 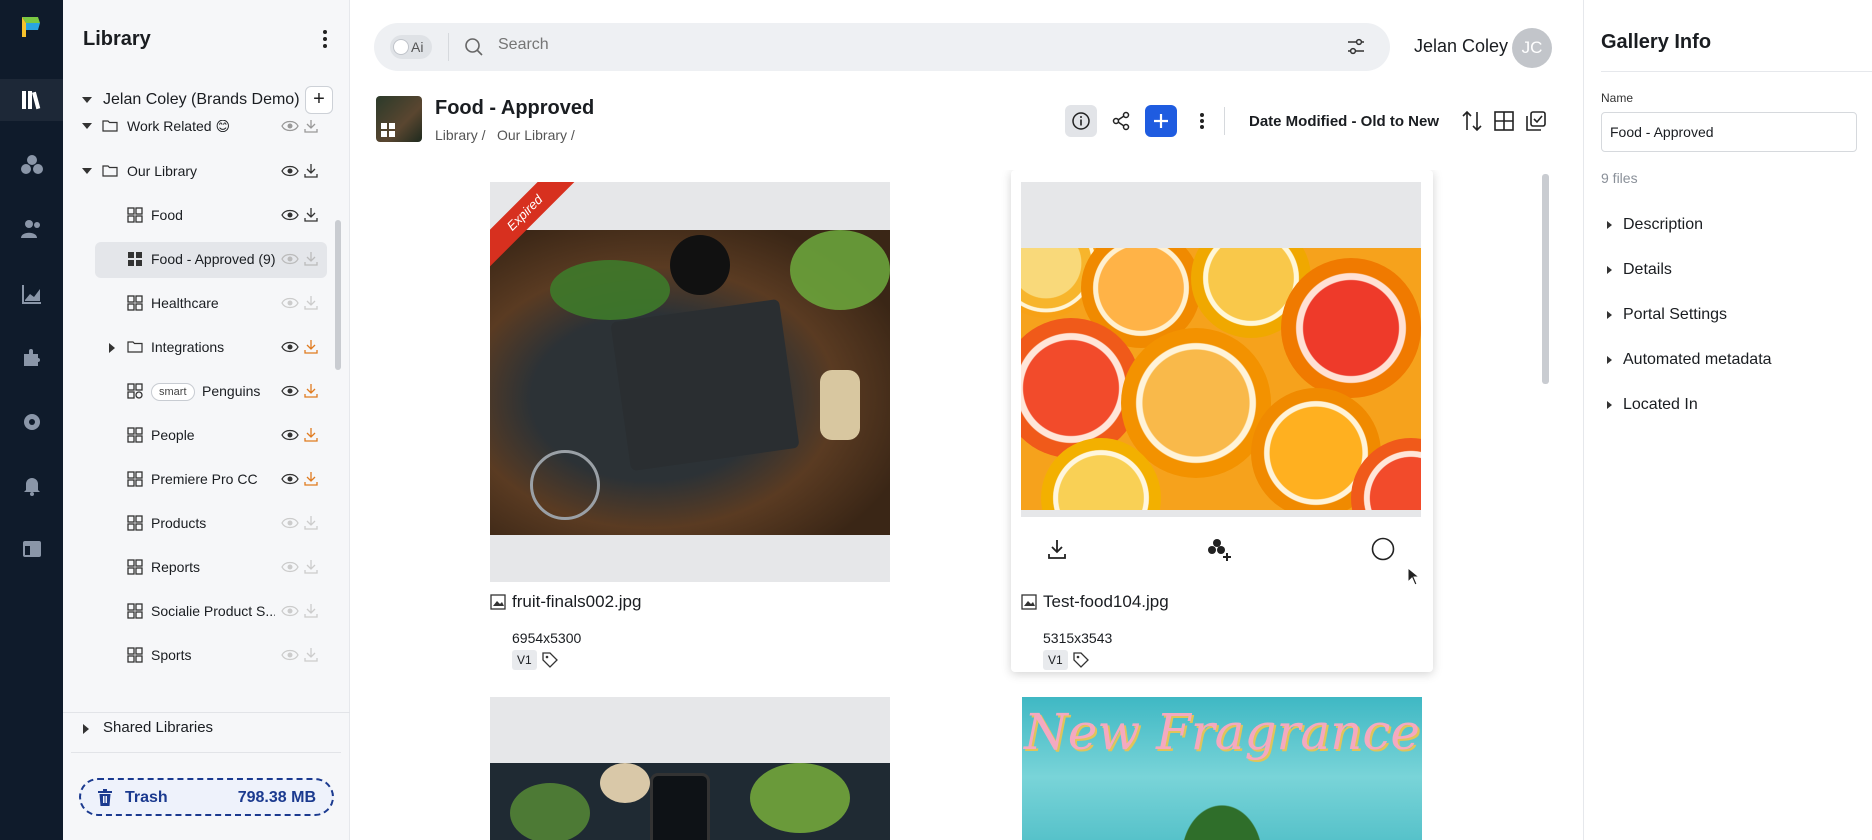 What do you see at coordinates (206, 133) in the screenshot?
I see `tree-item-folder: Work Related 😊` at bounding box center [206, 133].